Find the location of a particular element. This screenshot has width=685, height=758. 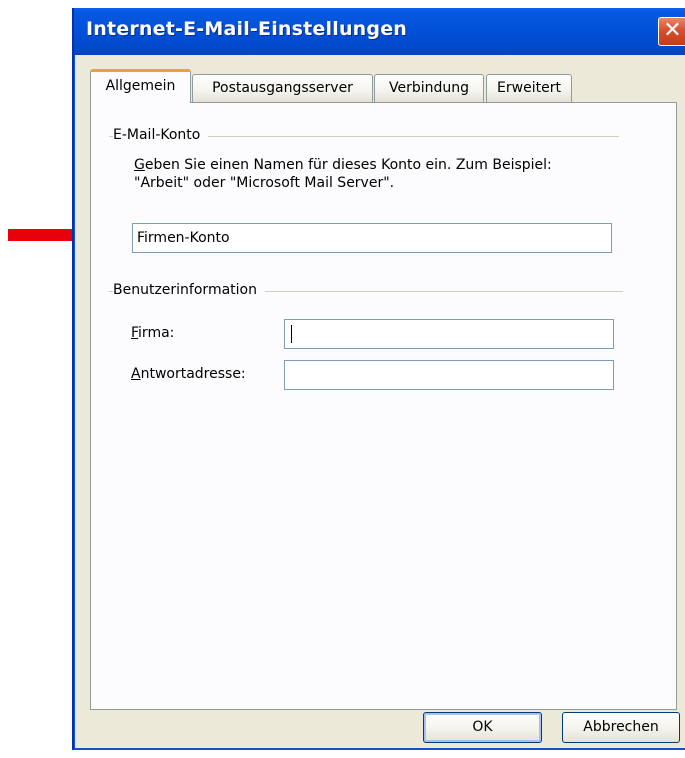

close-icon: ✕ is located at coordinates (672, 30).